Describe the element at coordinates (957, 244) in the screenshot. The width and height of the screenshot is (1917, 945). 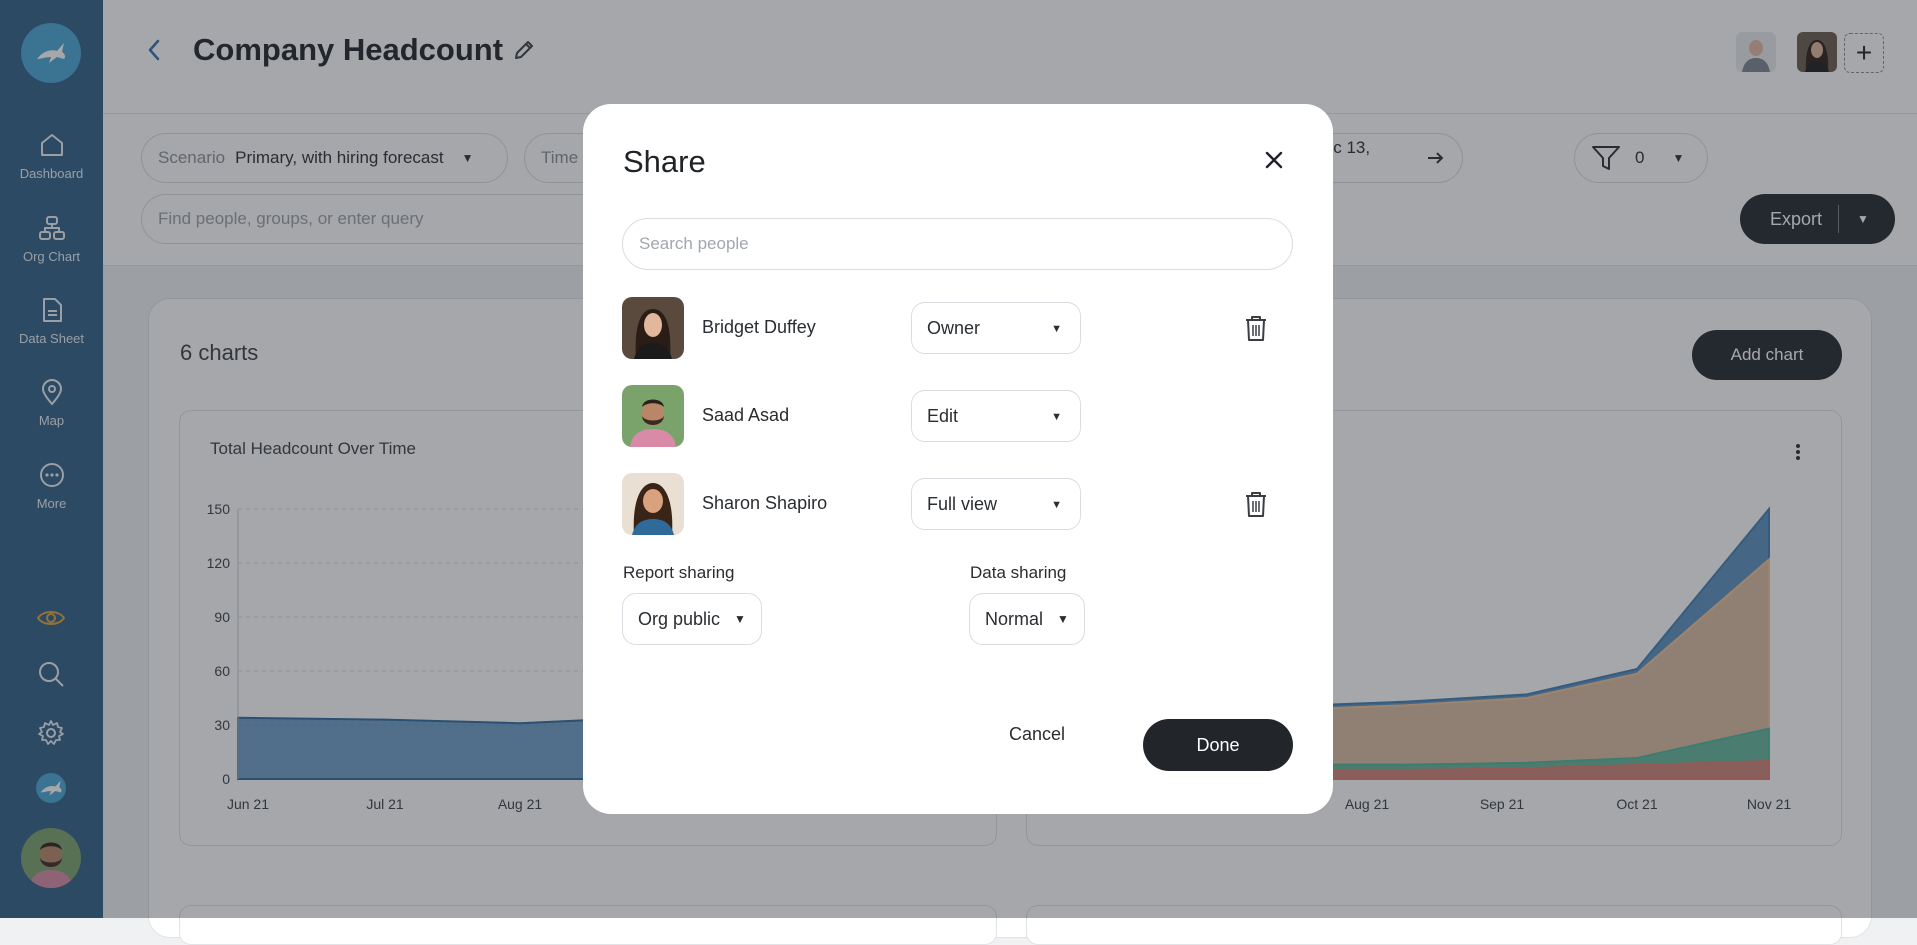
I see `search-people-input: Search people` at that location.